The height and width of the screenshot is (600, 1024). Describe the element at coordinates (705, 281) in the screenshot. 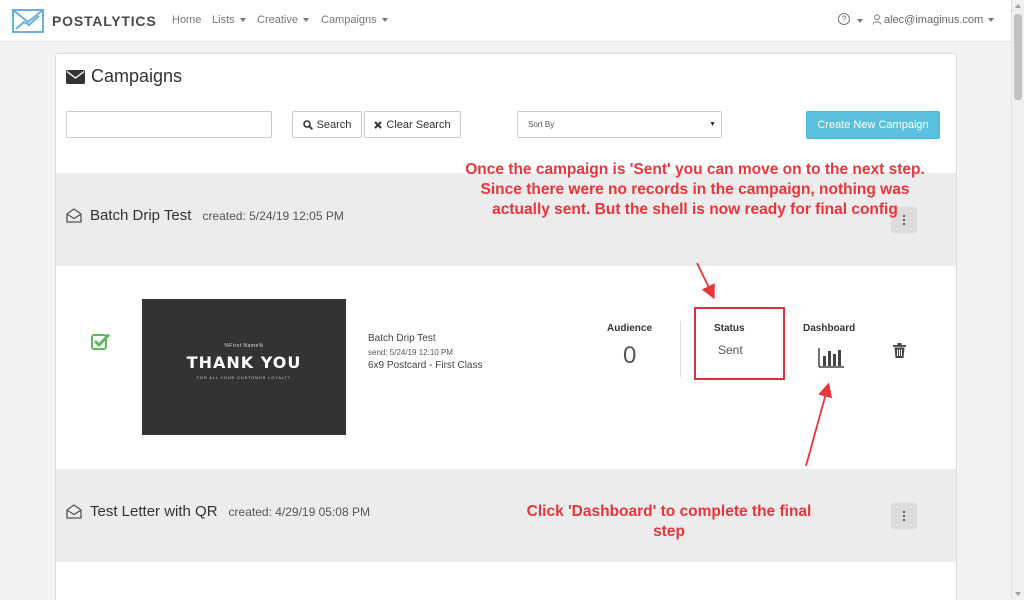

I see `arrow-to-status` at that location.